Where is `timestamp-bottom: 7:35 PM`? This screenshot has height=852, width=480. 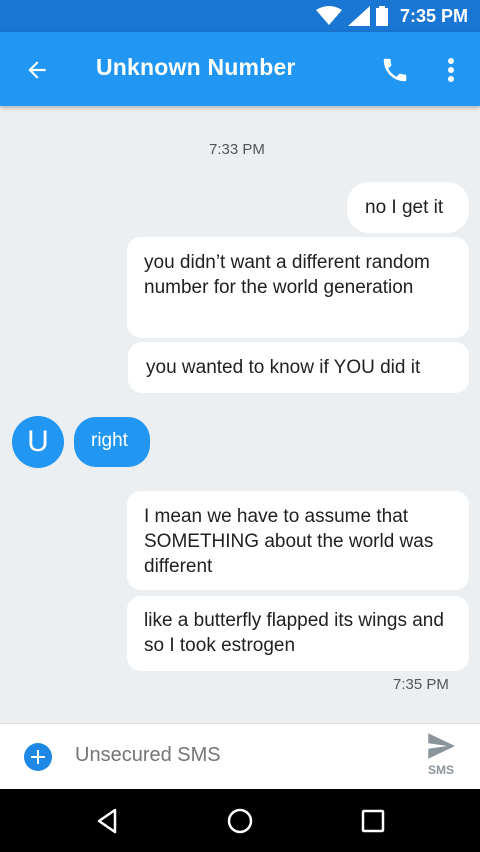
timestamp-bottom: 7:35 PM is located at coordinates (421, 684).